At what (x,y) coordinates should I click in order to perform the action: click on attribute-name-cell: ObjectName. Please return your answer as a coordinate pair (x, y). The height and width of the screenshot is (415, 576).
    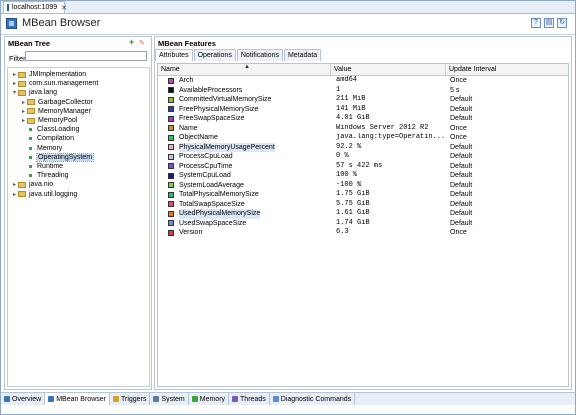
    Looking at the image, I should click on (250, 138).